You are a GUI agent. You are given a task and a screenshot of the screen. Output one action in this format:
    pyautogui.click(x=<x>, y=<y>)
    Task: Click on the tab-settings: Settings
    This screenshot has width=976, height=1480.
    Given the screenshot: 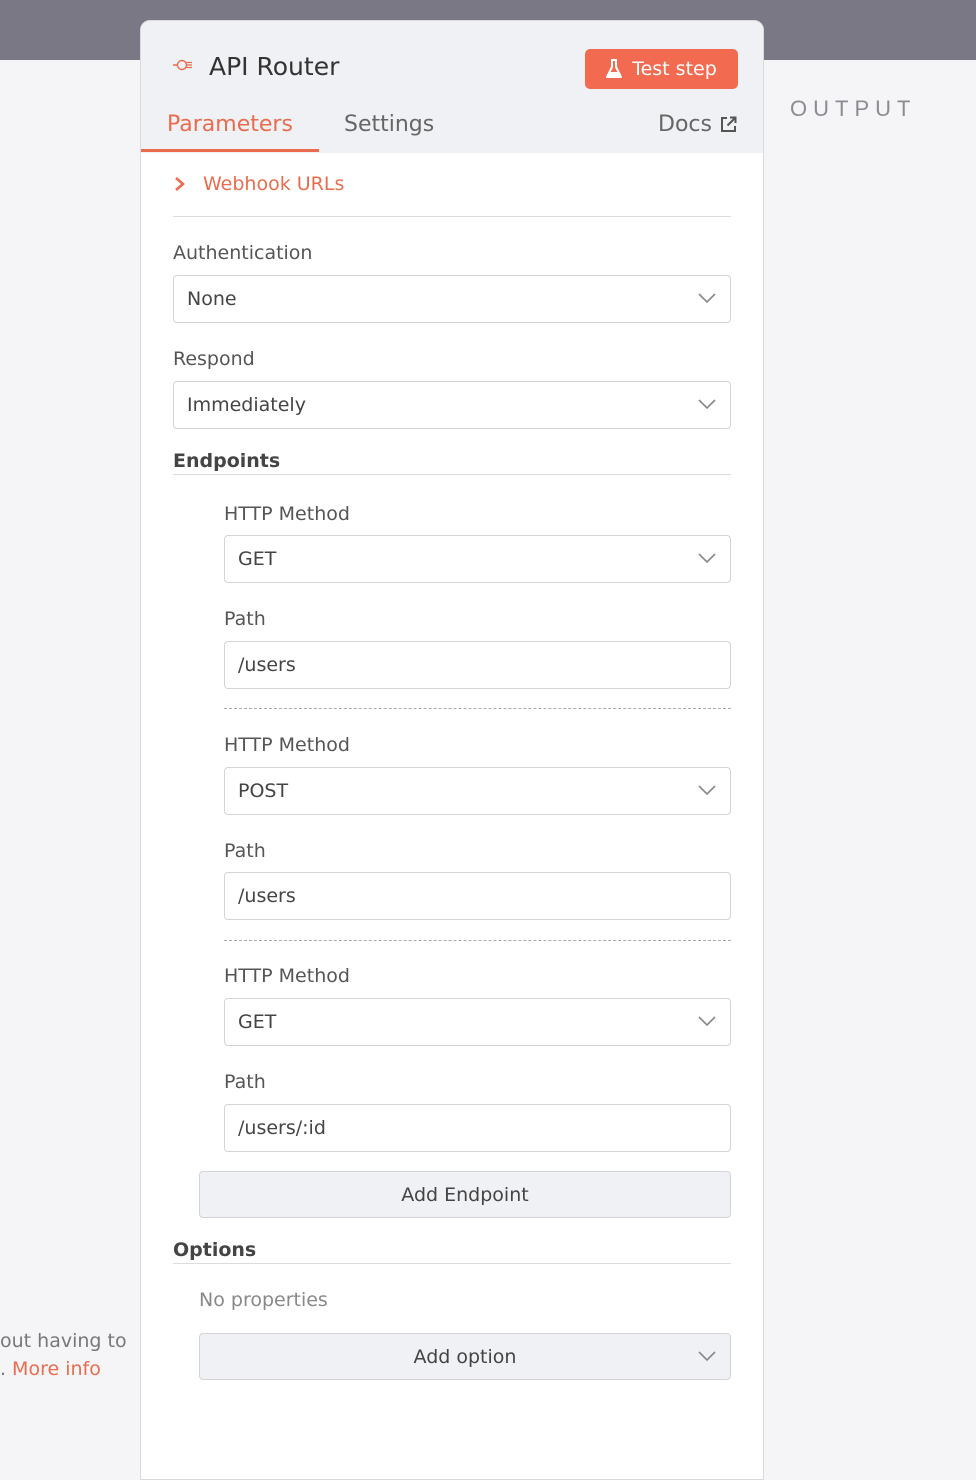 What is the action you would take?
    pyautogui.click(x=389, y=124)
    